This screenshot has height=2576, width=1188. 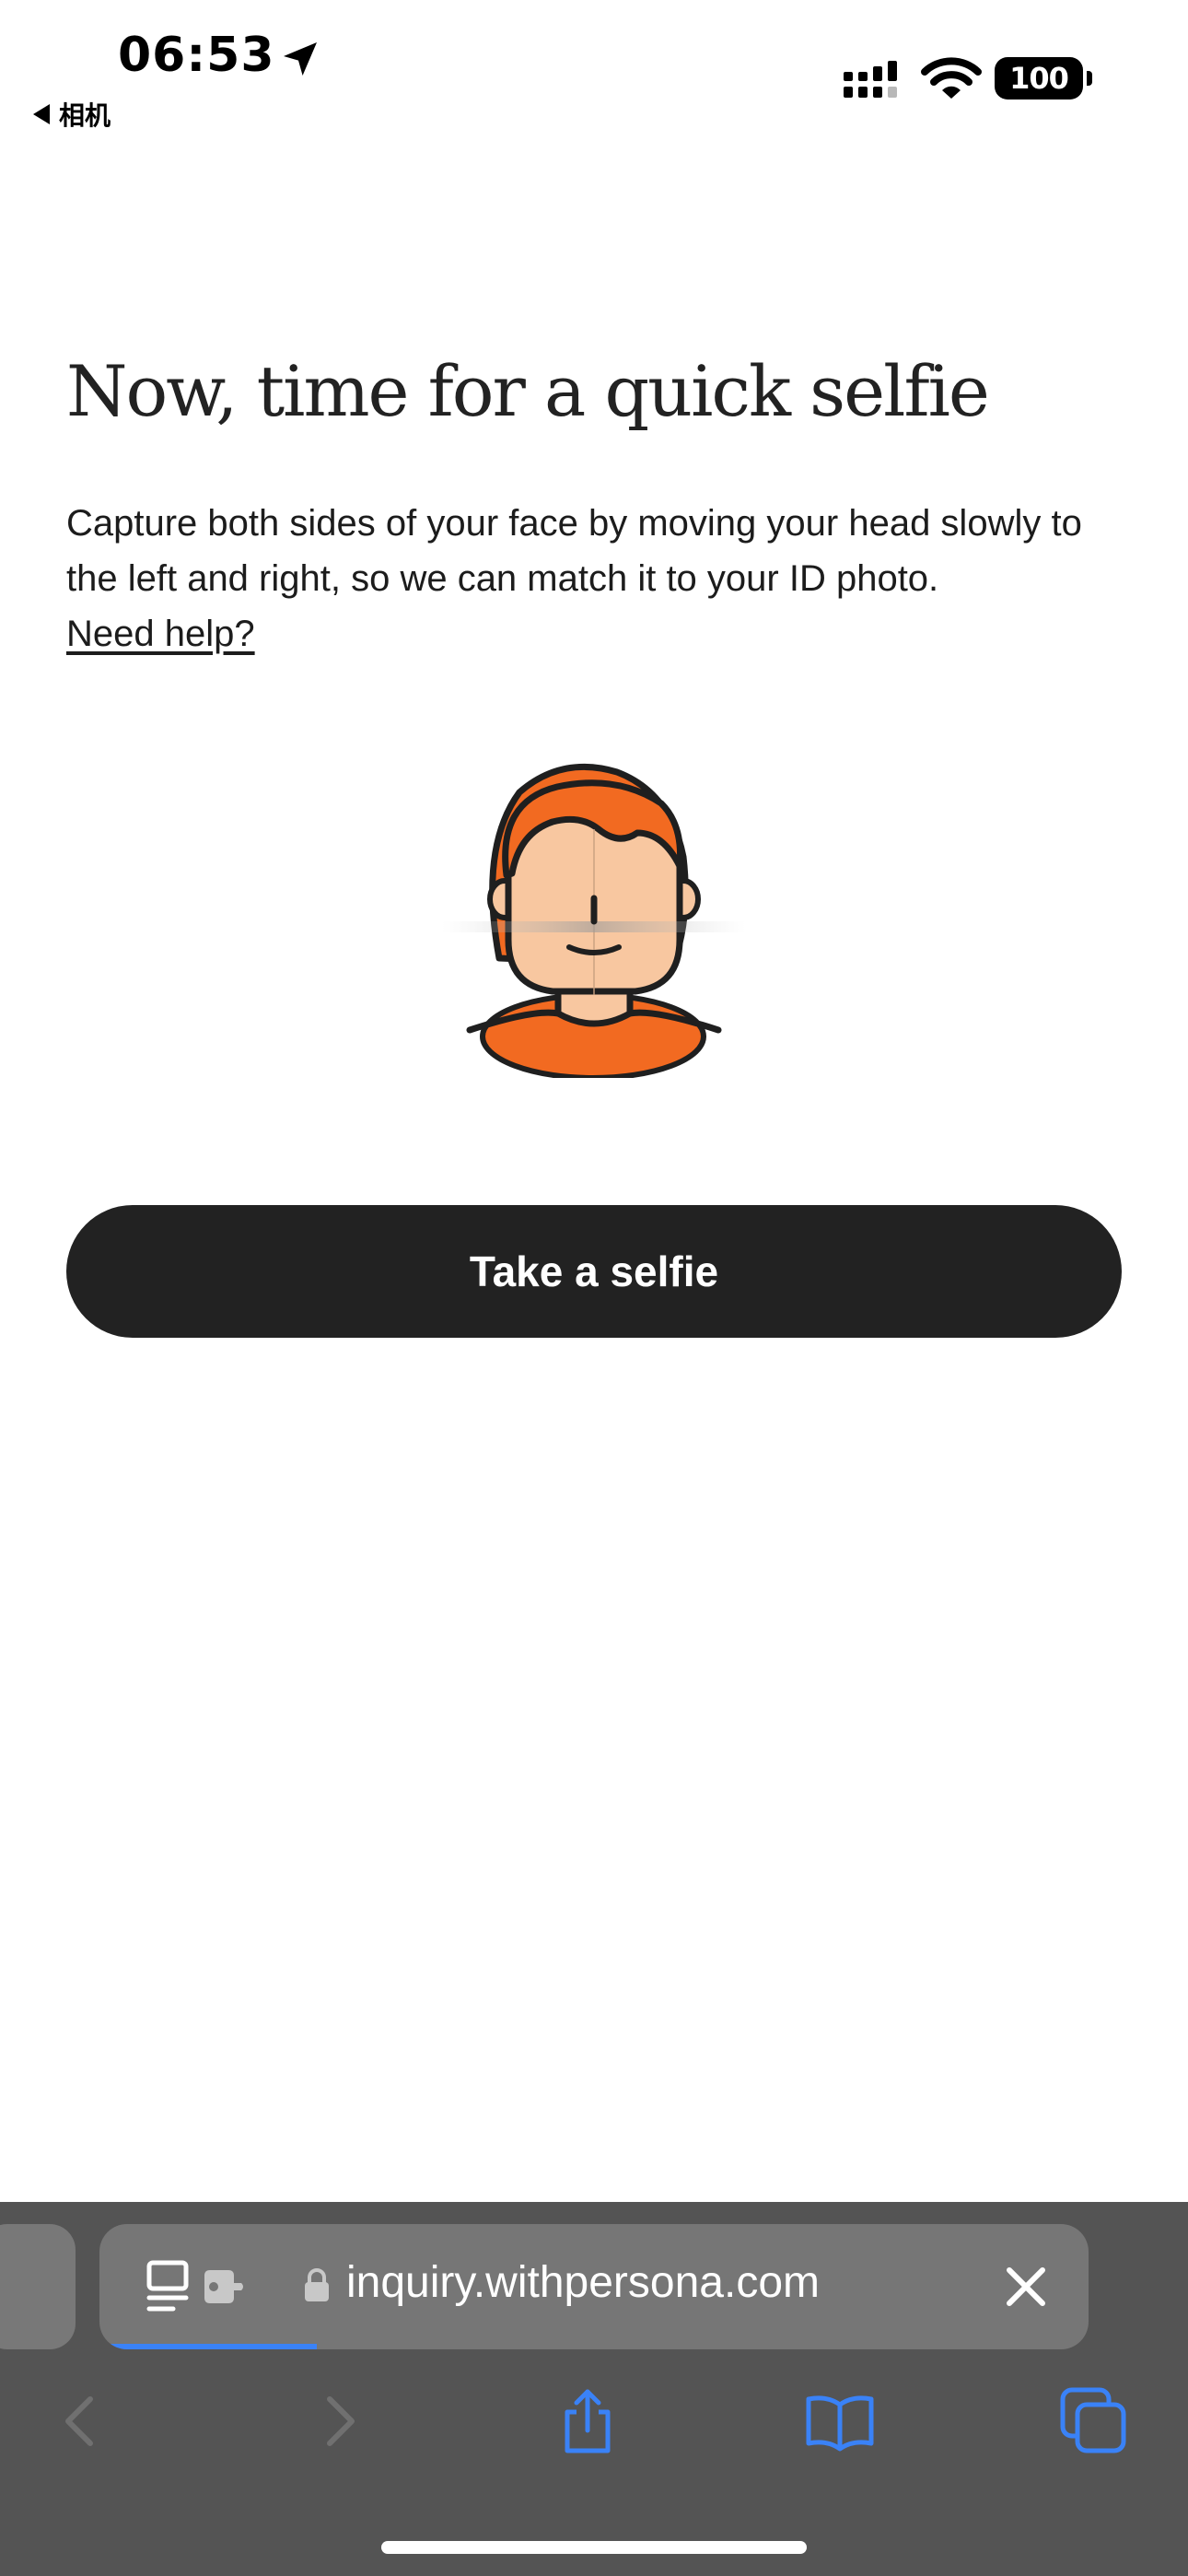 I want to click on back-triangle-icon, so click(x=41, y=114).